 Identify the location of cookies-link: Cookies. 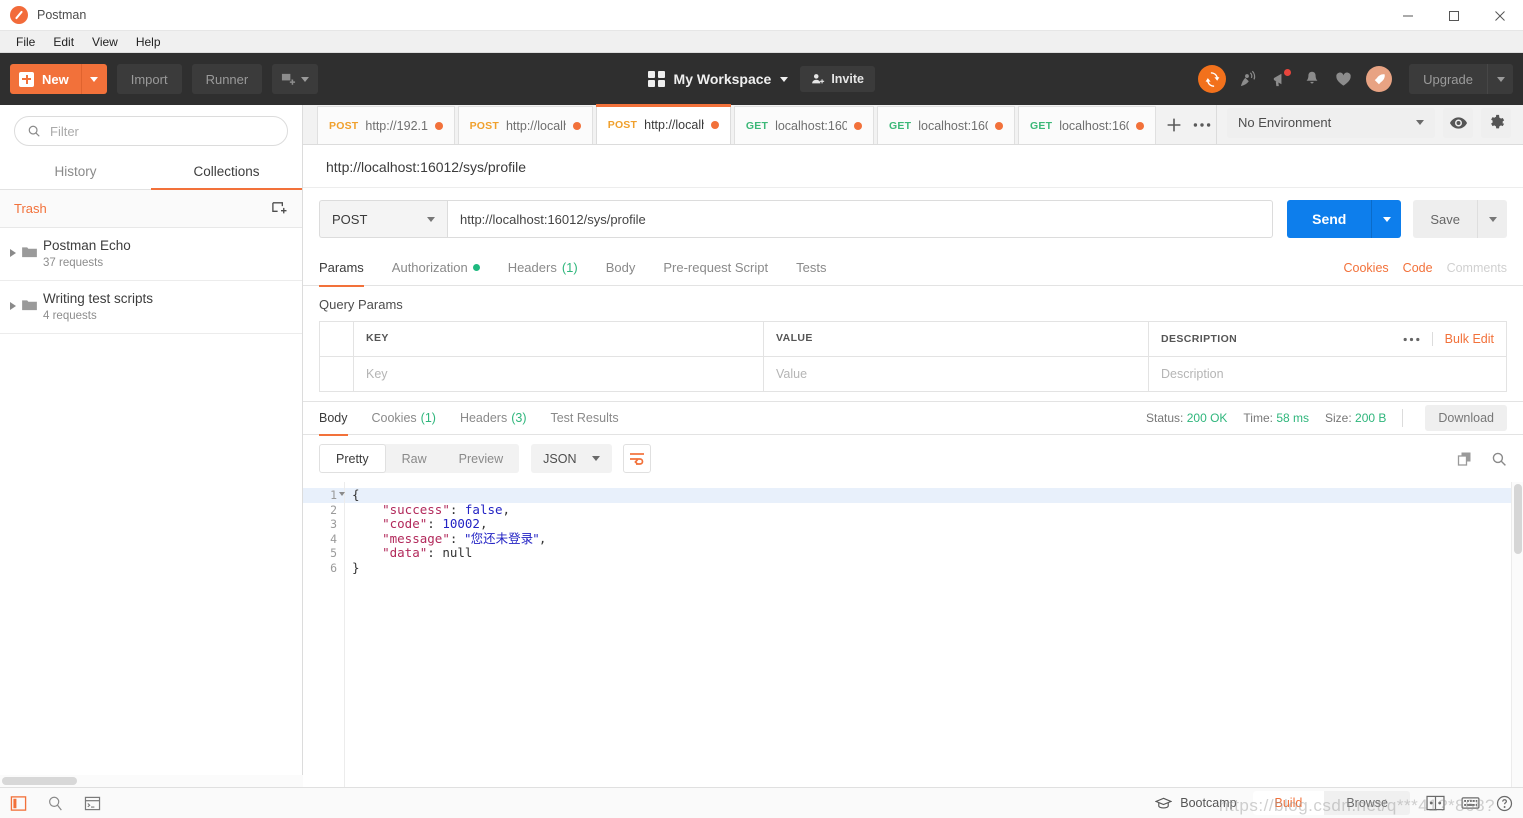
(1366, 268).